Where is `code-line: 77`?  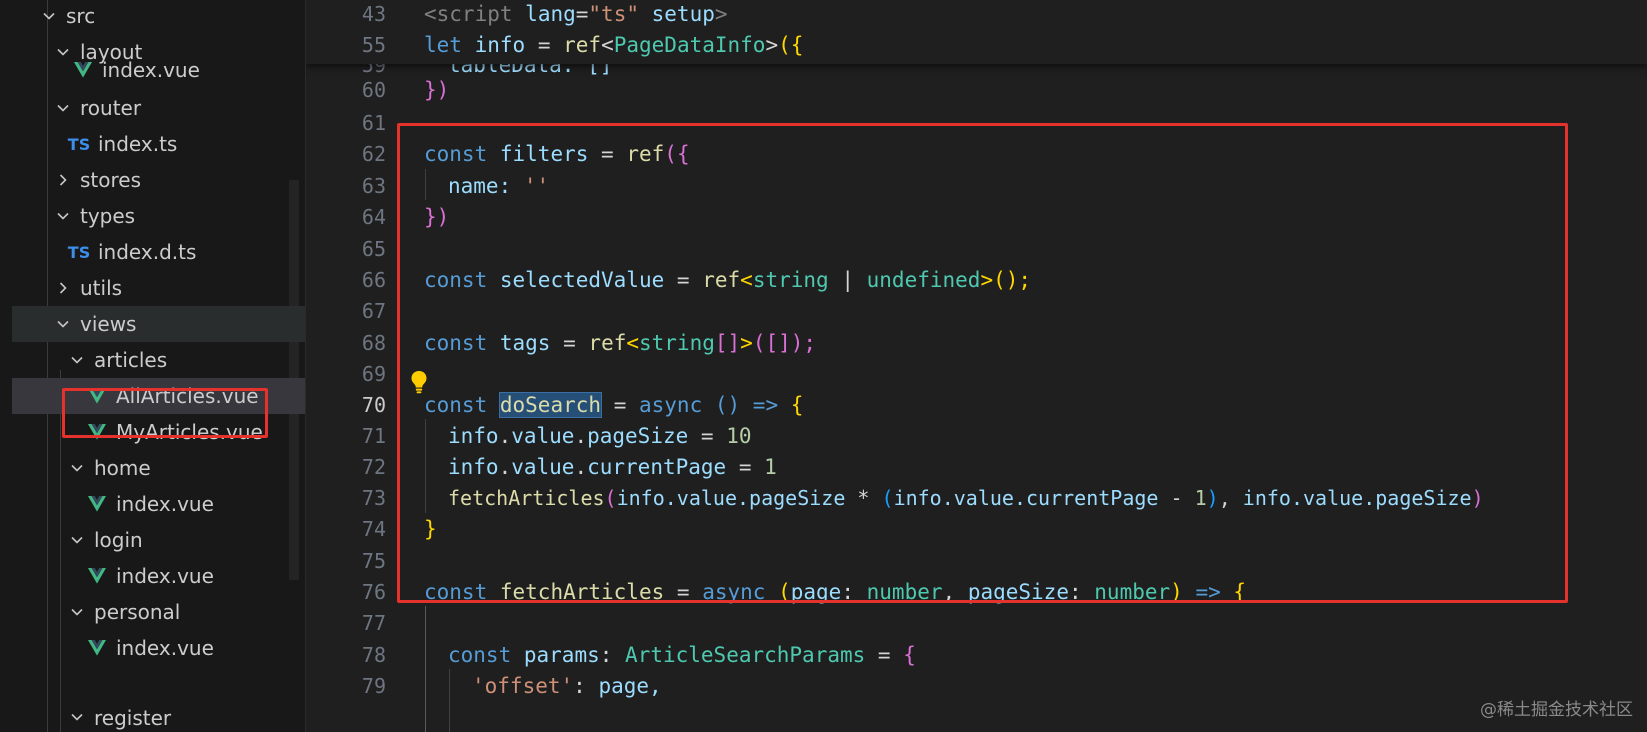
code-line: 77 is located at coordinates (976, 622).